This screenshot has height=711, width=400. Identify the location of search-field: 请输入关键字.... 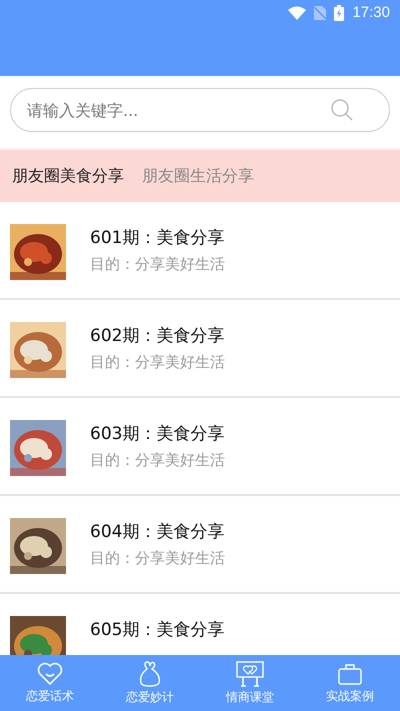
(200, 110).